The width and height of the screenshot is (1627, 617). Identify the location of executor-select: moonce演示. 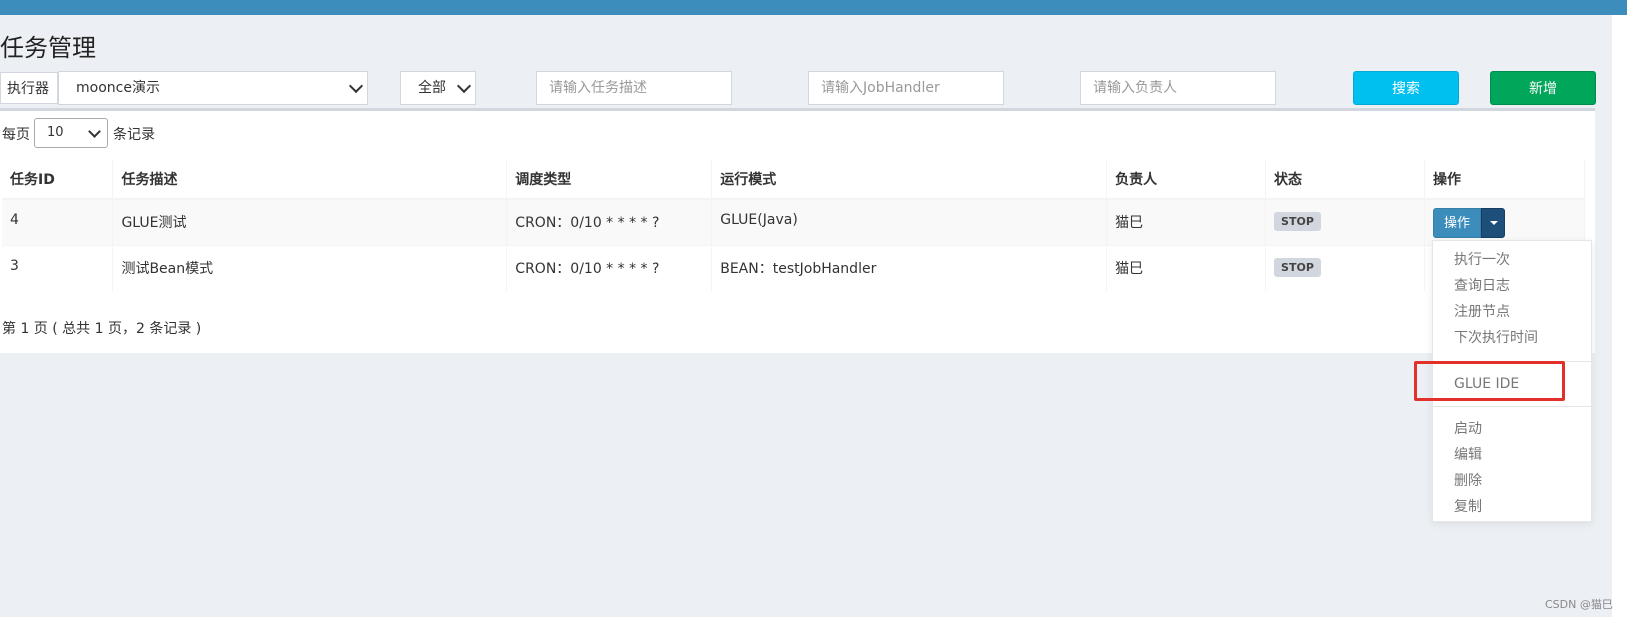
(213, 88).